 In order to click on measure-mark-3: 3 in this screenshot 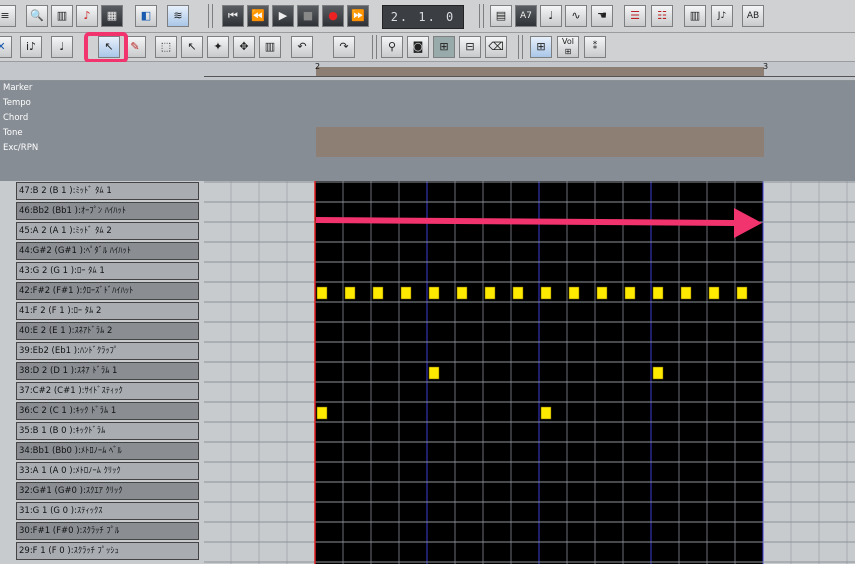, I will do `click(766, 66)`.